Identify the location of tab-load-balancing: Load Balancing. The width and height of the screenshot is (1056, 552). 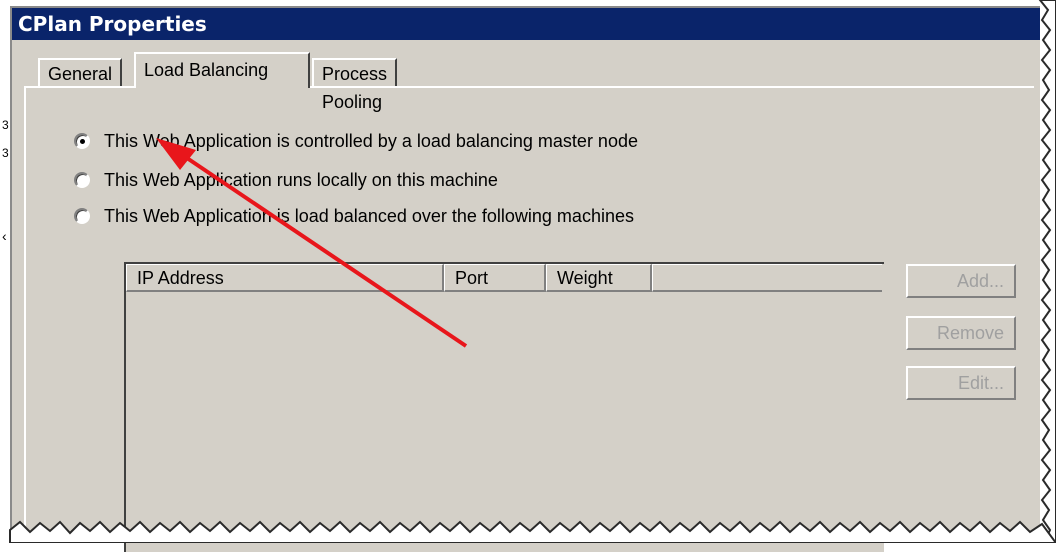
(222, 70).